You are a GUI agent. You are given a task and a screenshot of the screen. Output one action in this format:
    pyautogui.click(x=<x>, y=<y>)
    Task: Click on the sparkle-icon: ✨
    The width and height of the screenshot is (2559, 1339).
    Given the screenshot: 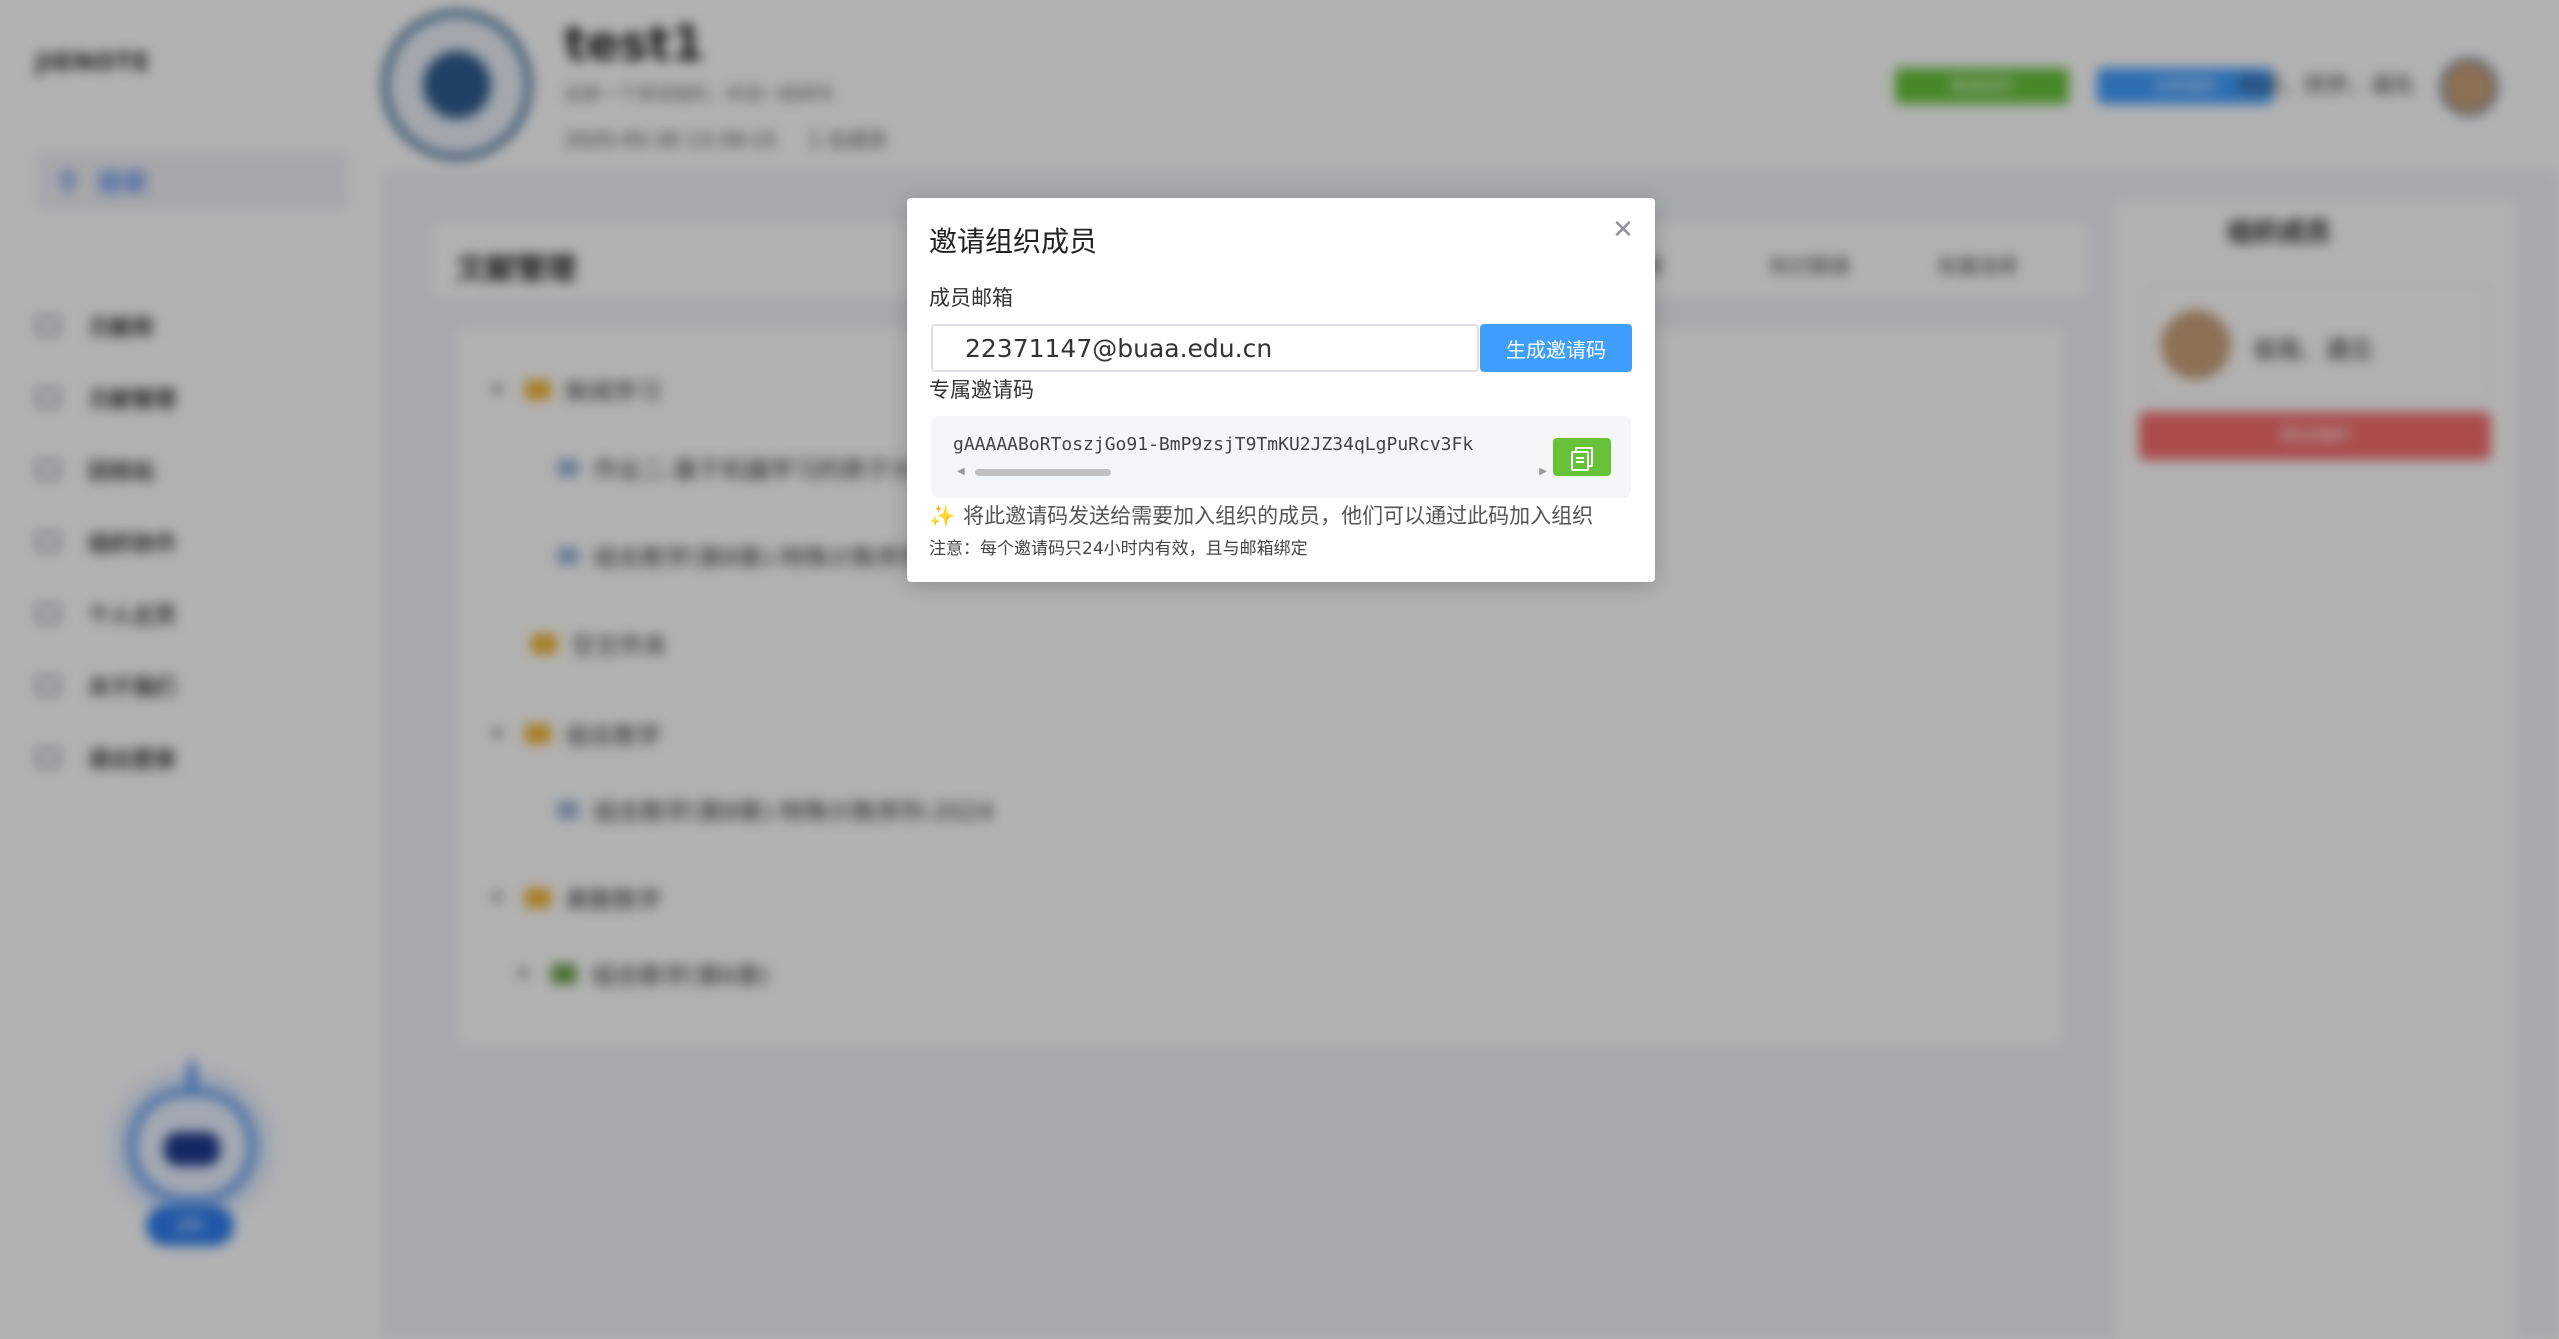 What is the action you would take?
    pyautogui.click(x=942, y=516)
    